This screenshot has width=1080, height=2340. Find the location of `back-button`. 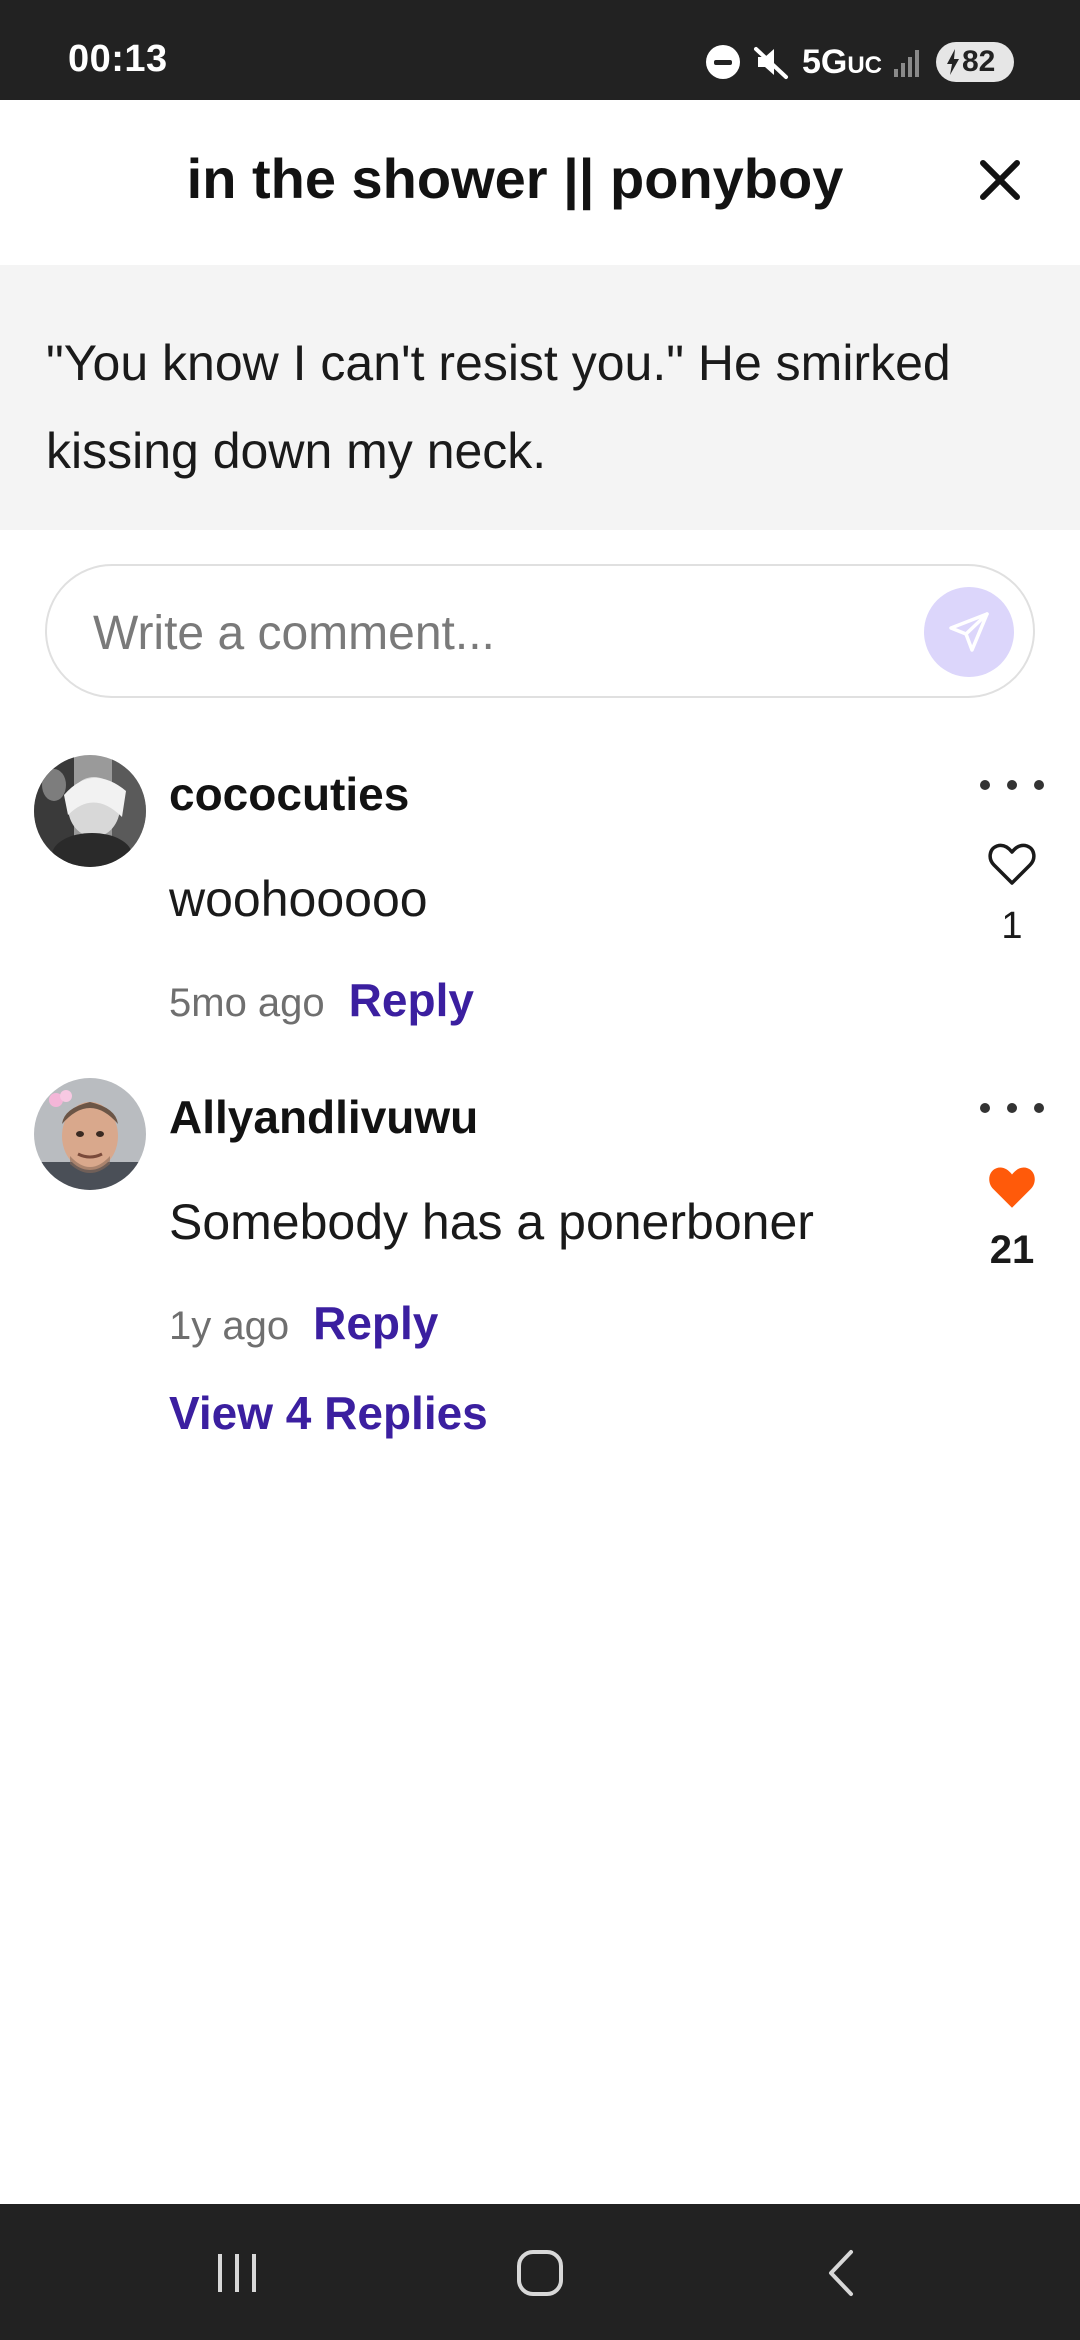

back-button is located at coordinates (841, 2273).